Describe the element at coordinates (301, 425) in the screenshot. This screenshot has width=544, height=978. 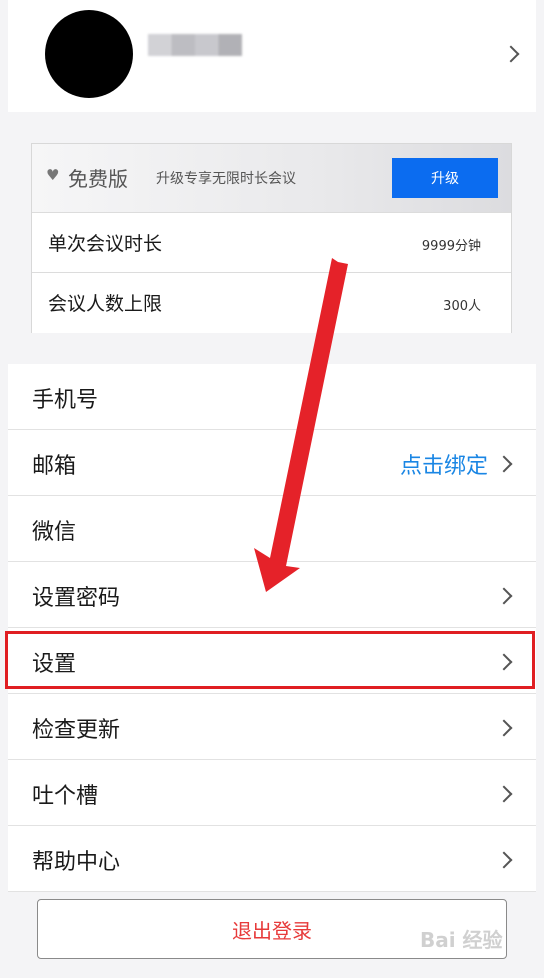
I see `annotation-arrow-icon` at that location.